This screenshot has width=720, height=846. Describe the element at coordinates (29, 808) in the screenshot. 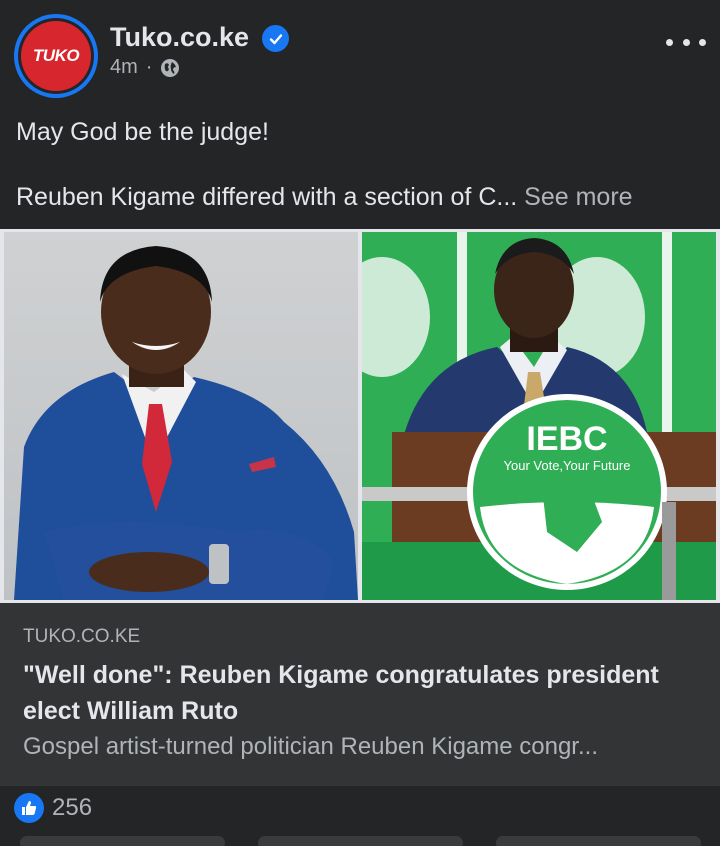

I see `like-icon` at that location.